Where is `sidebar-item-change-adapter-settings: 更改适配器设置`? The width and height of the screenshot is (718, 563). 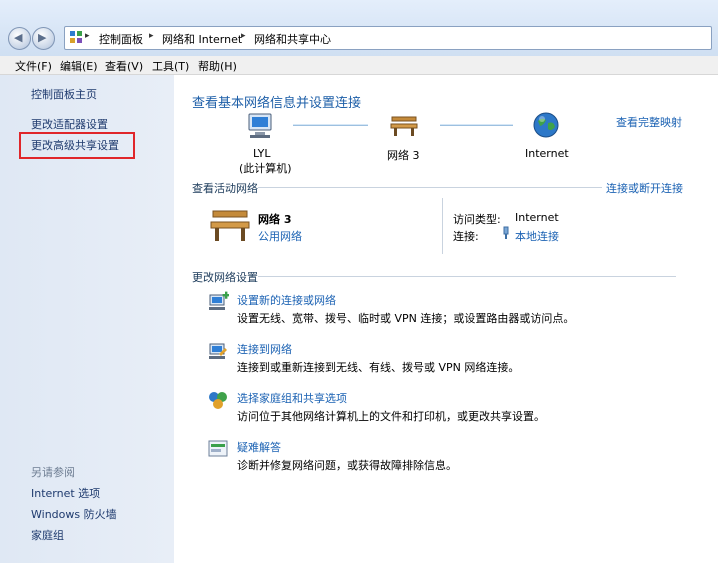
sidebar-item-change-adapter-settings: 更改适配器设置 is located at coordinates (69, 124).